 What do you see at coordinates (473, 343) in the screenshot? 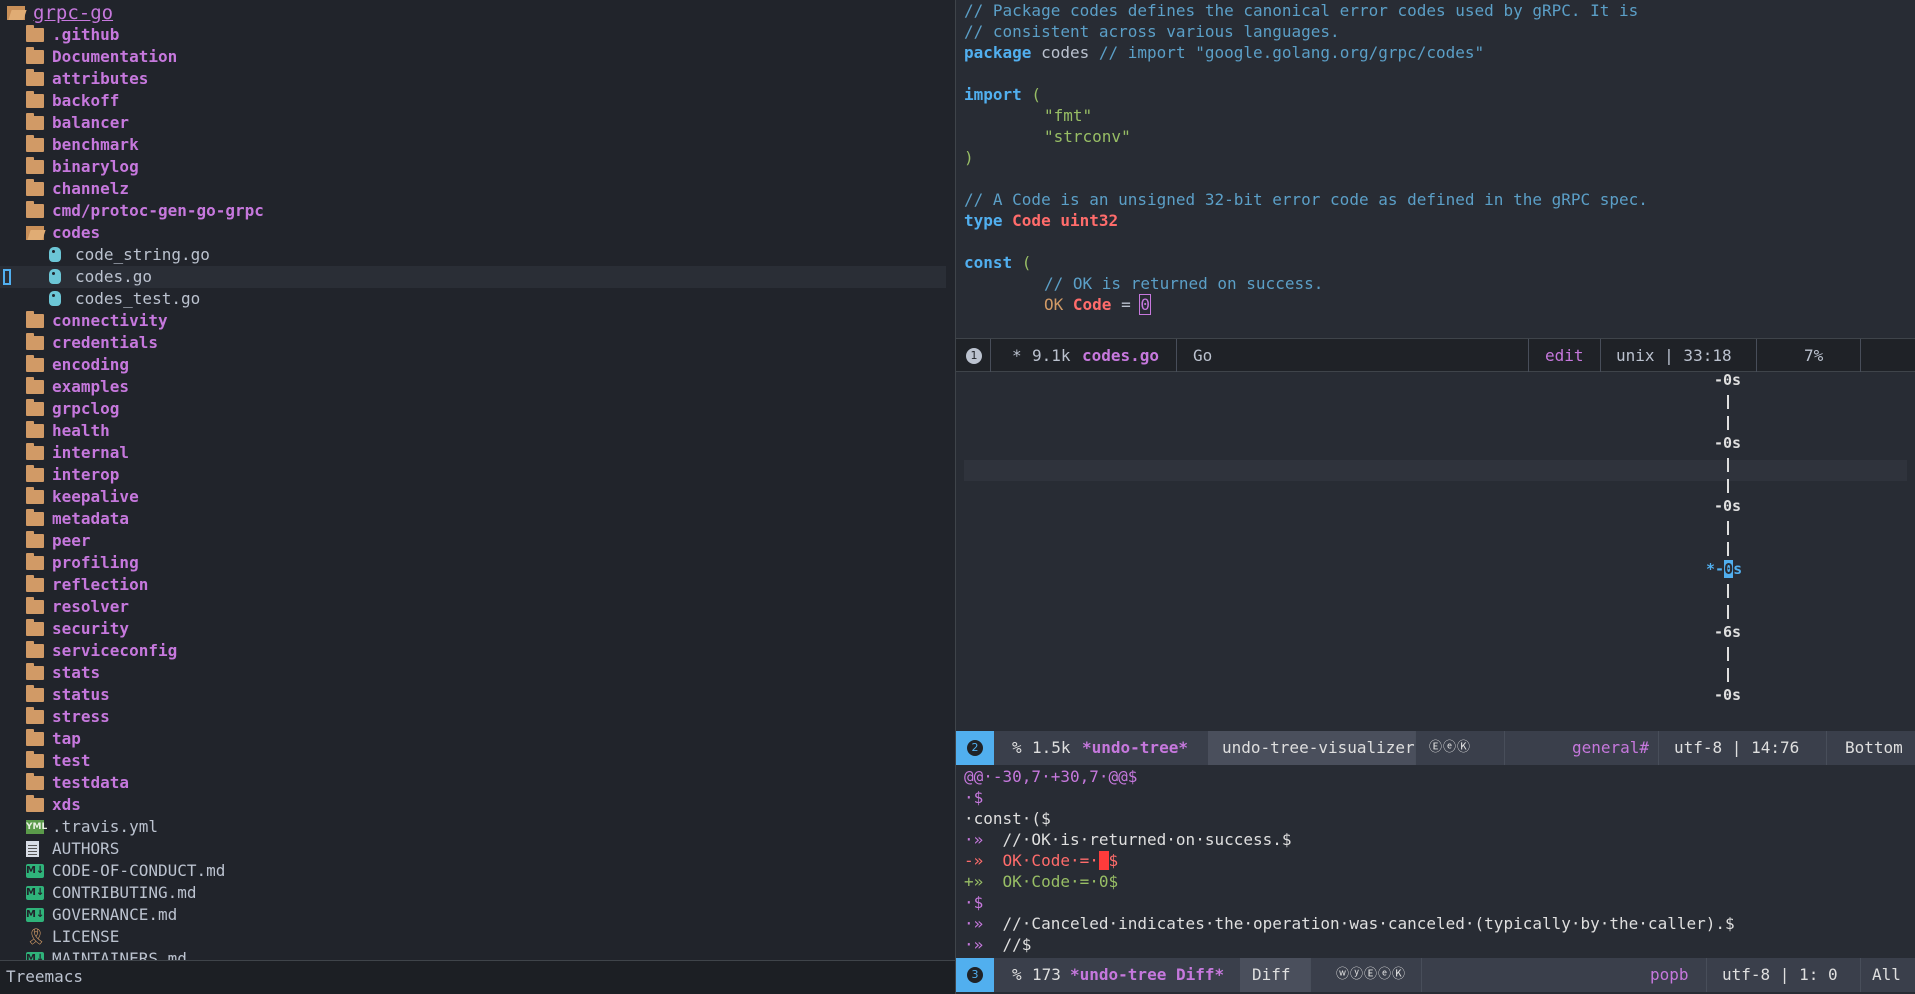
I see `tree-dir-row: credentials` at bounding box center [473, 343].